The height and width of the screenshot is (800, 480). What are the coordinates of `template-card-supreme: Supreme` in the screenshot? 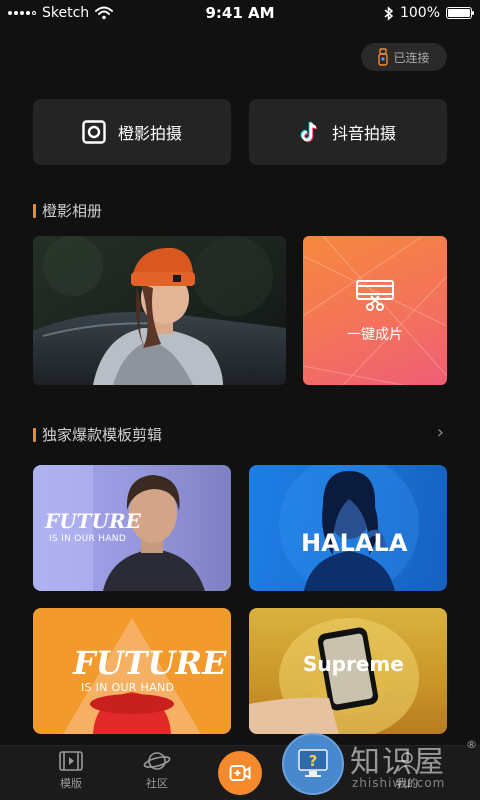 It's located at (348, 671).